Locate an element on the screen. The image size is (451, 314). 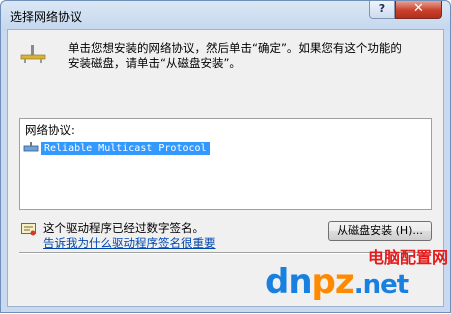
watermark-domain: dnpz.net is located at coordinates (337, 282).